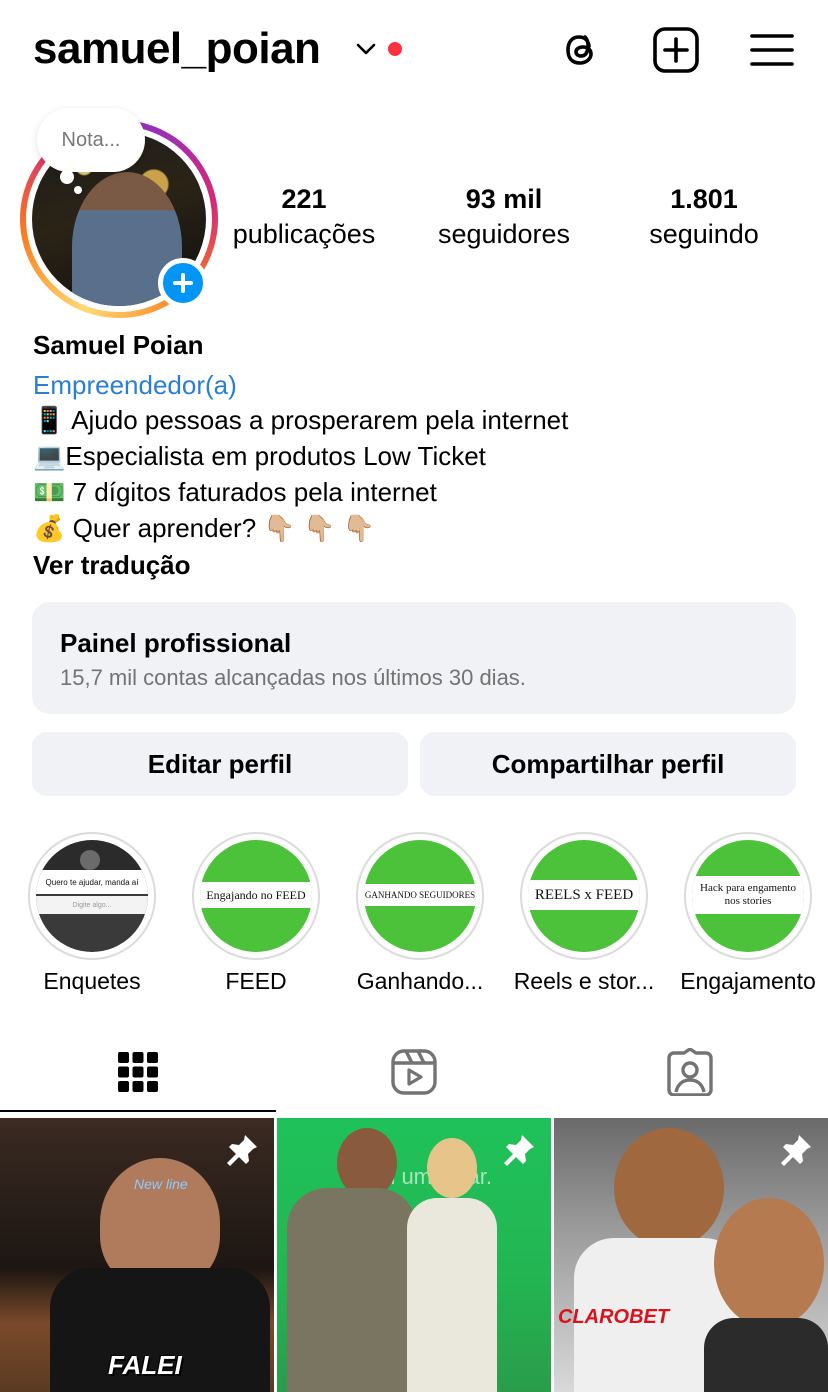 This screenshot has height=1392, width=828. What do you see at coordinates (614, 1317) in the screenshot?
I see `post-overlay-text: CLAROBET` at bounding box center [614, 1317].